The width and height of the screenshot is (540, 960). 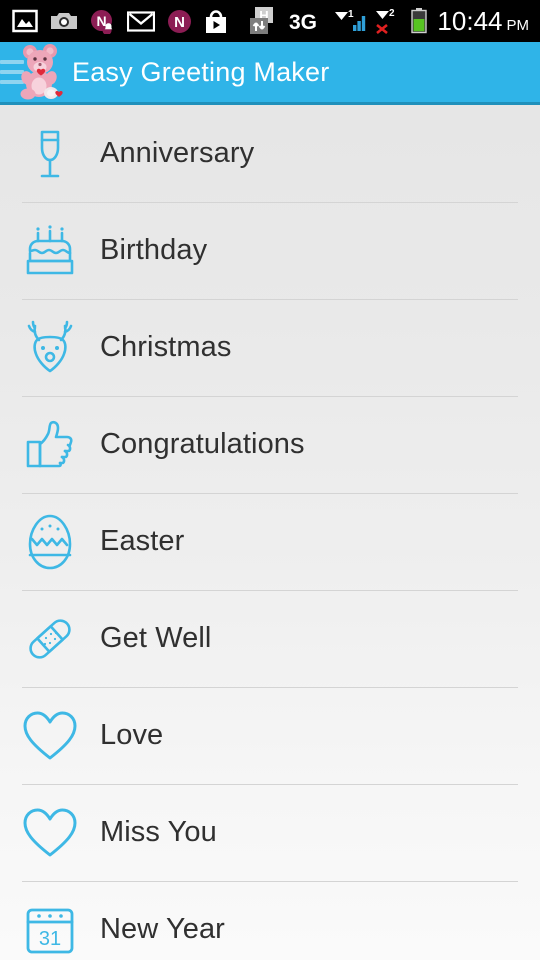 What do you see at coordinates (470, 21) in the screenshot?
I see `clock-time: 10:44` at bounding box center [470, 21].